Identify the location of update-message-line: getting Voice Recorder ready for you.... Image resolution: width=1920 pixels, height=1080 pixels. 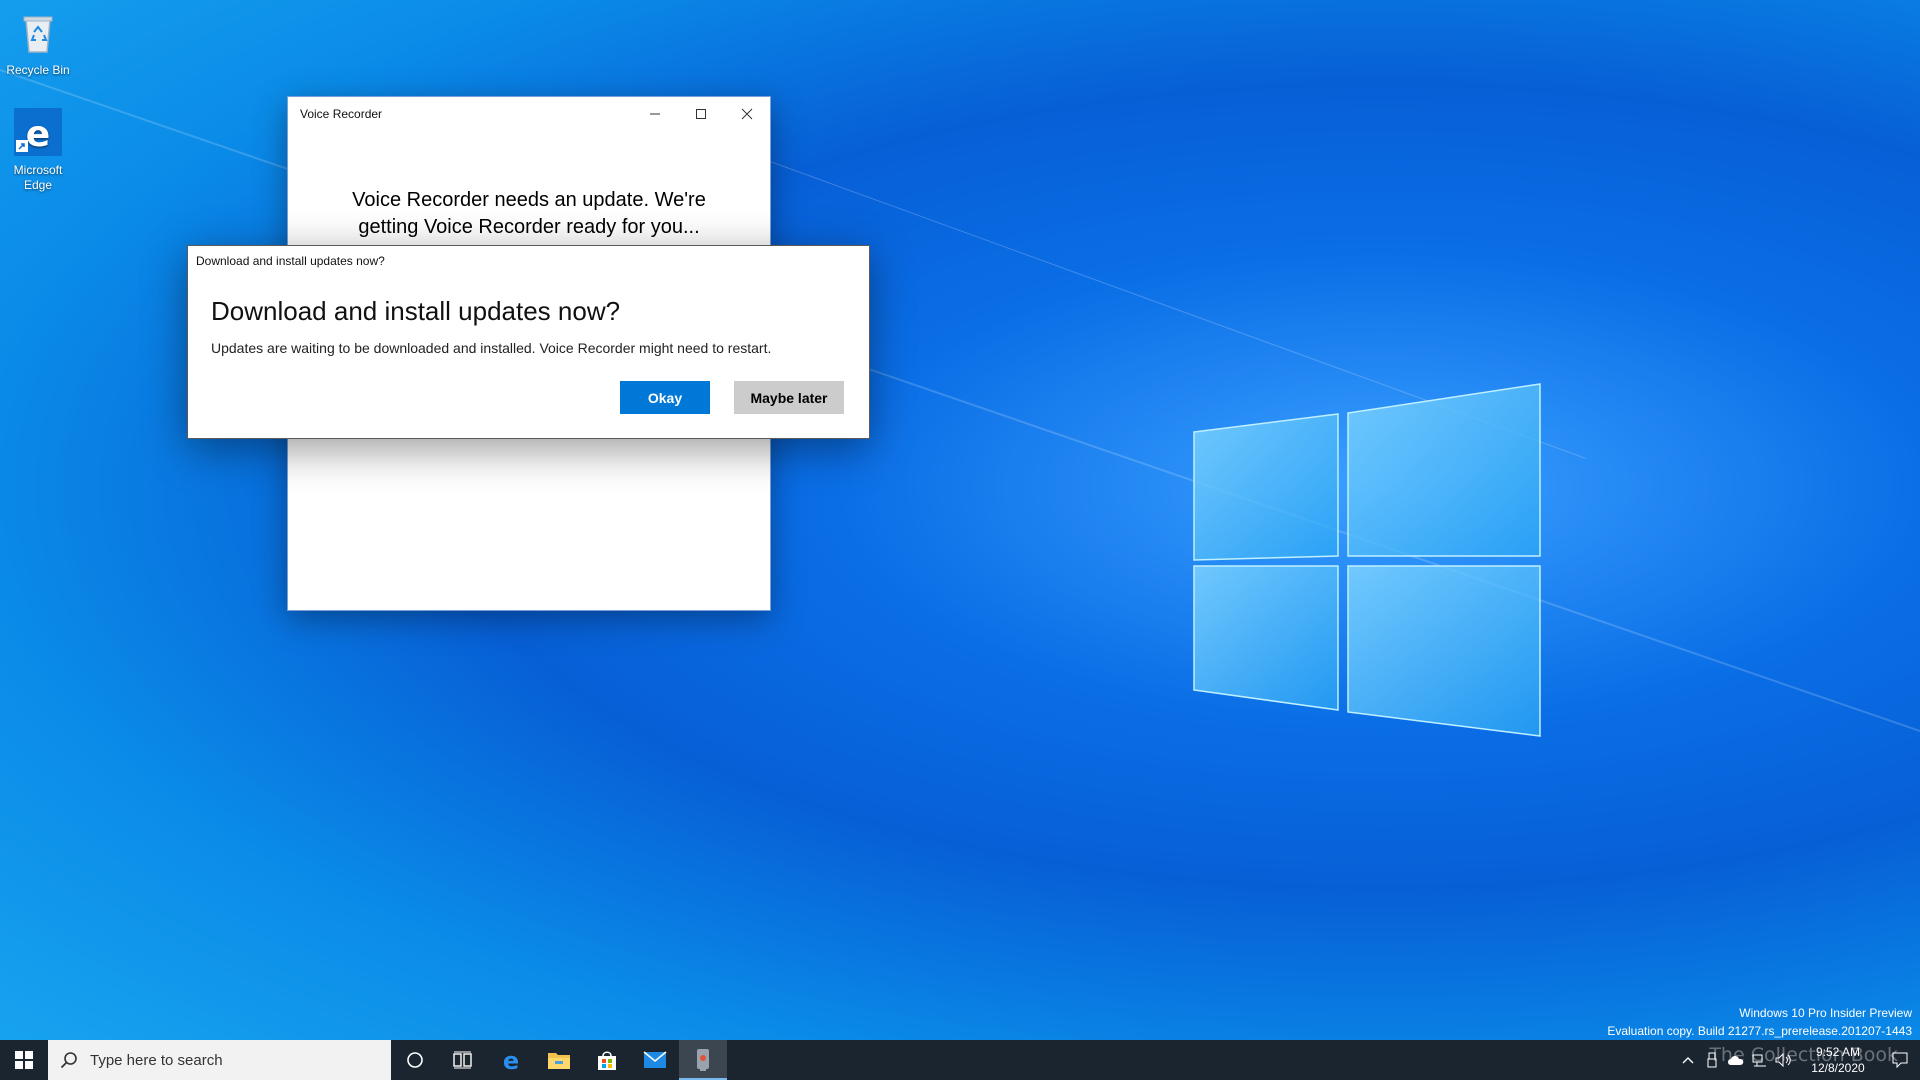
(529, 227).